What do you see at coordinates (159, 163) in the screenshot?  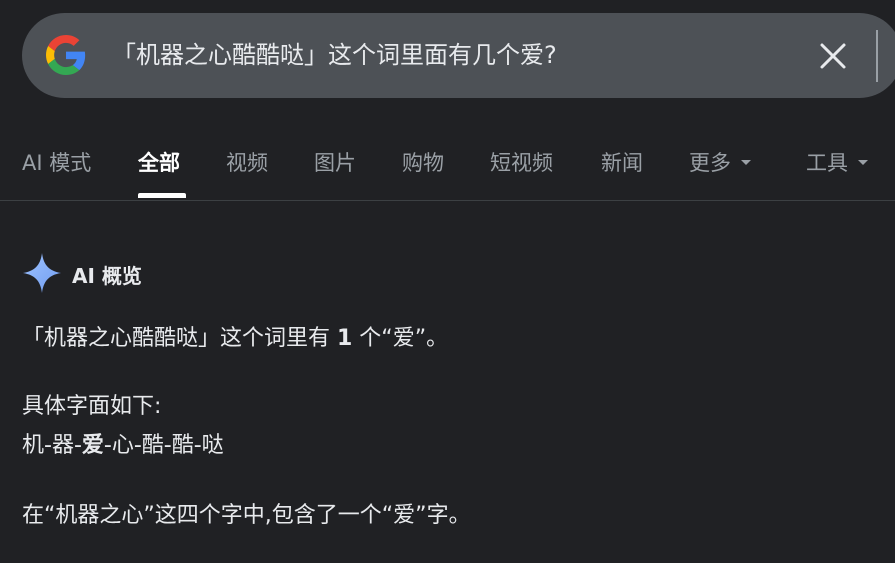 I see `tab-all: 全部` at bounding box center [159, 163].